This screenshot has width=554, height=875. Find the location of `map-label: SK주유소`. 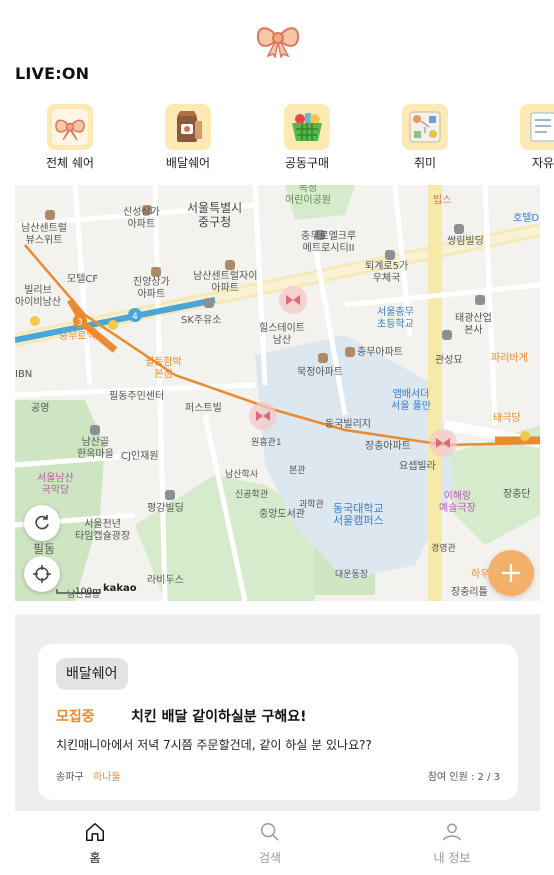

map-label: SK주유소 is located at coordinates (201, 320).